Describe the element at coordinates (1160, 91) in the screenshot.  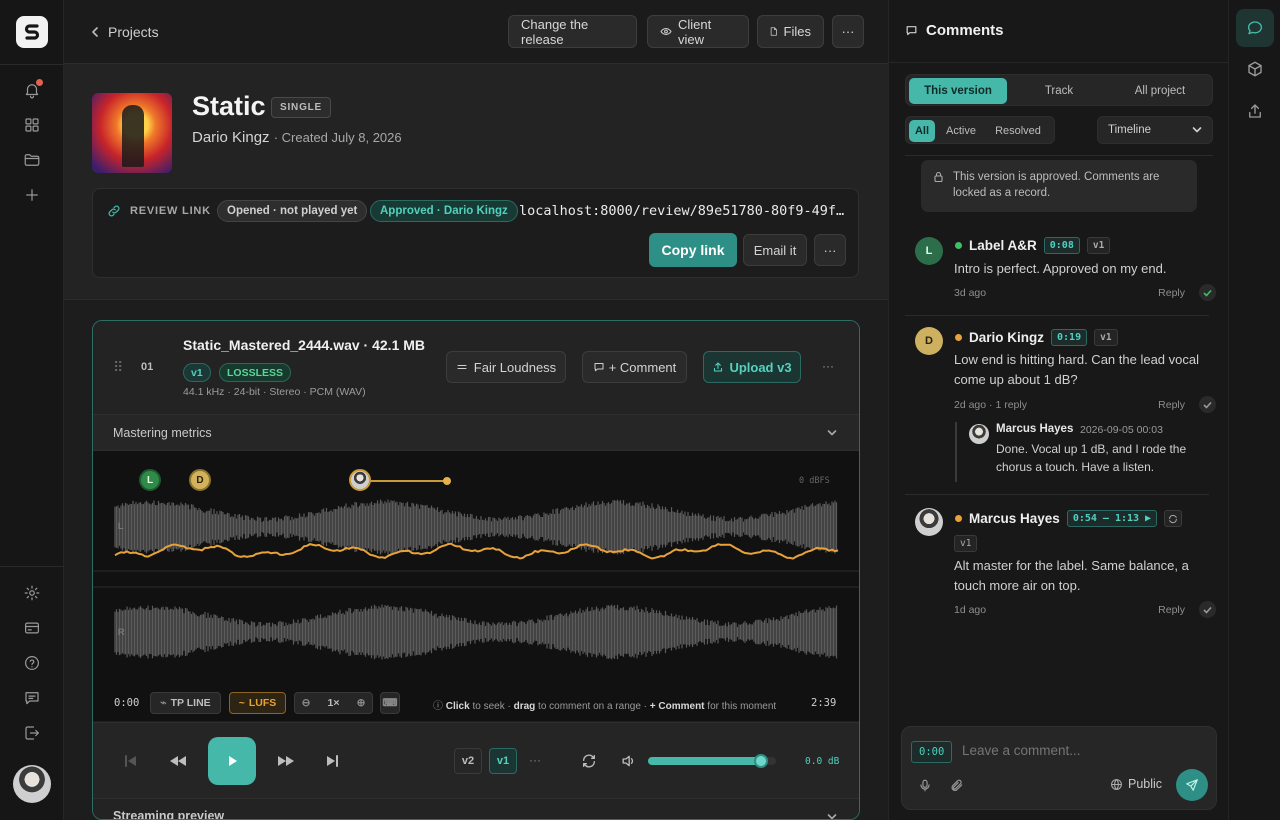
I see `tab-all-project: All project` at that location.